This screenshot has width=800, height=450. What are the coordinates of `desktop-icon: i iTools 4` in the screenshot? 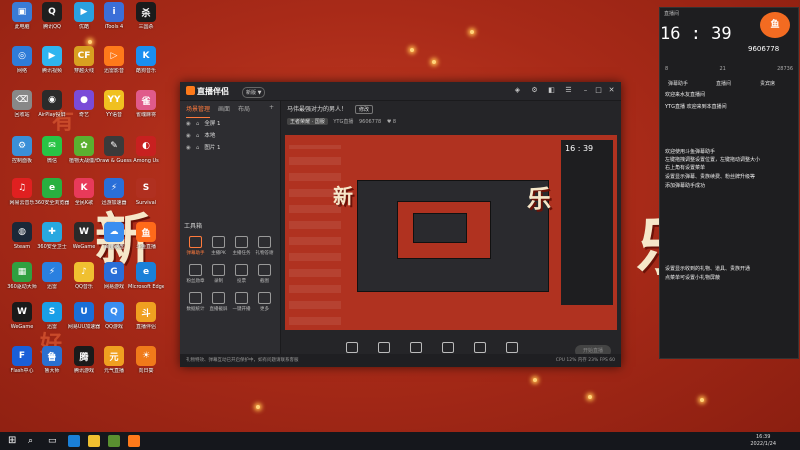 It's located at (114, 16).